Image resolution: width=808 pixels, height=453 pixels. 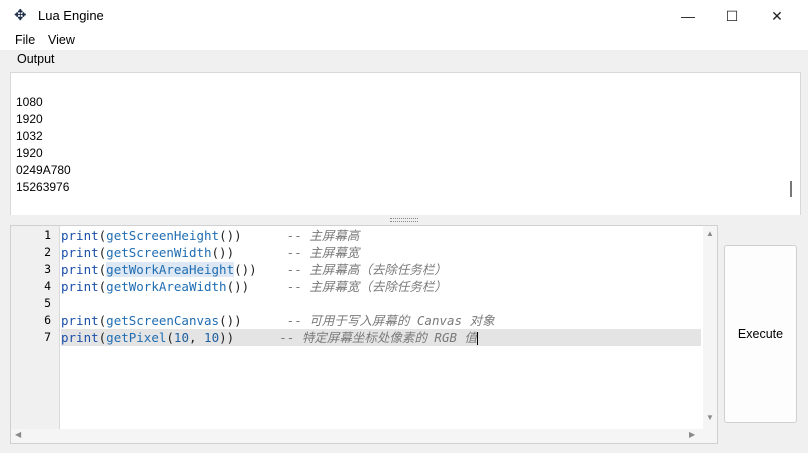 I want to click on code-line-empty, so click(x=381, y=303).